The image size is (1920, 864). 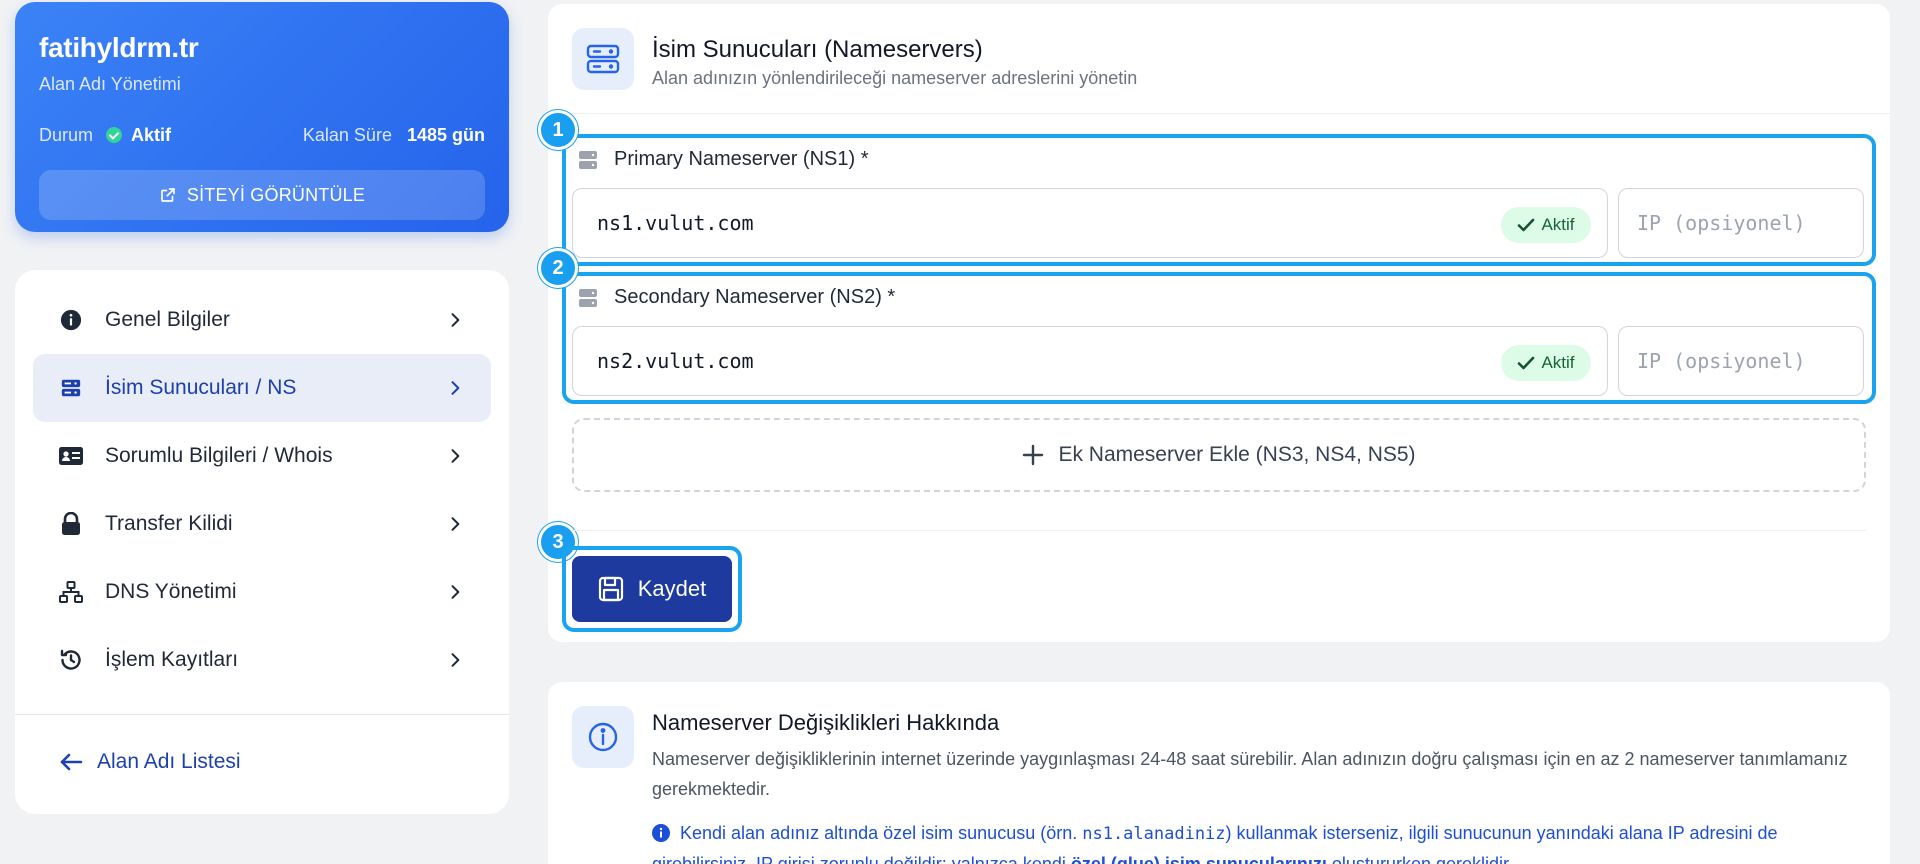 I want to click on add-nameserver-button: Ek Nameserver Ekle (NS3, NS4, NS5), so click(x=1219, y=455).